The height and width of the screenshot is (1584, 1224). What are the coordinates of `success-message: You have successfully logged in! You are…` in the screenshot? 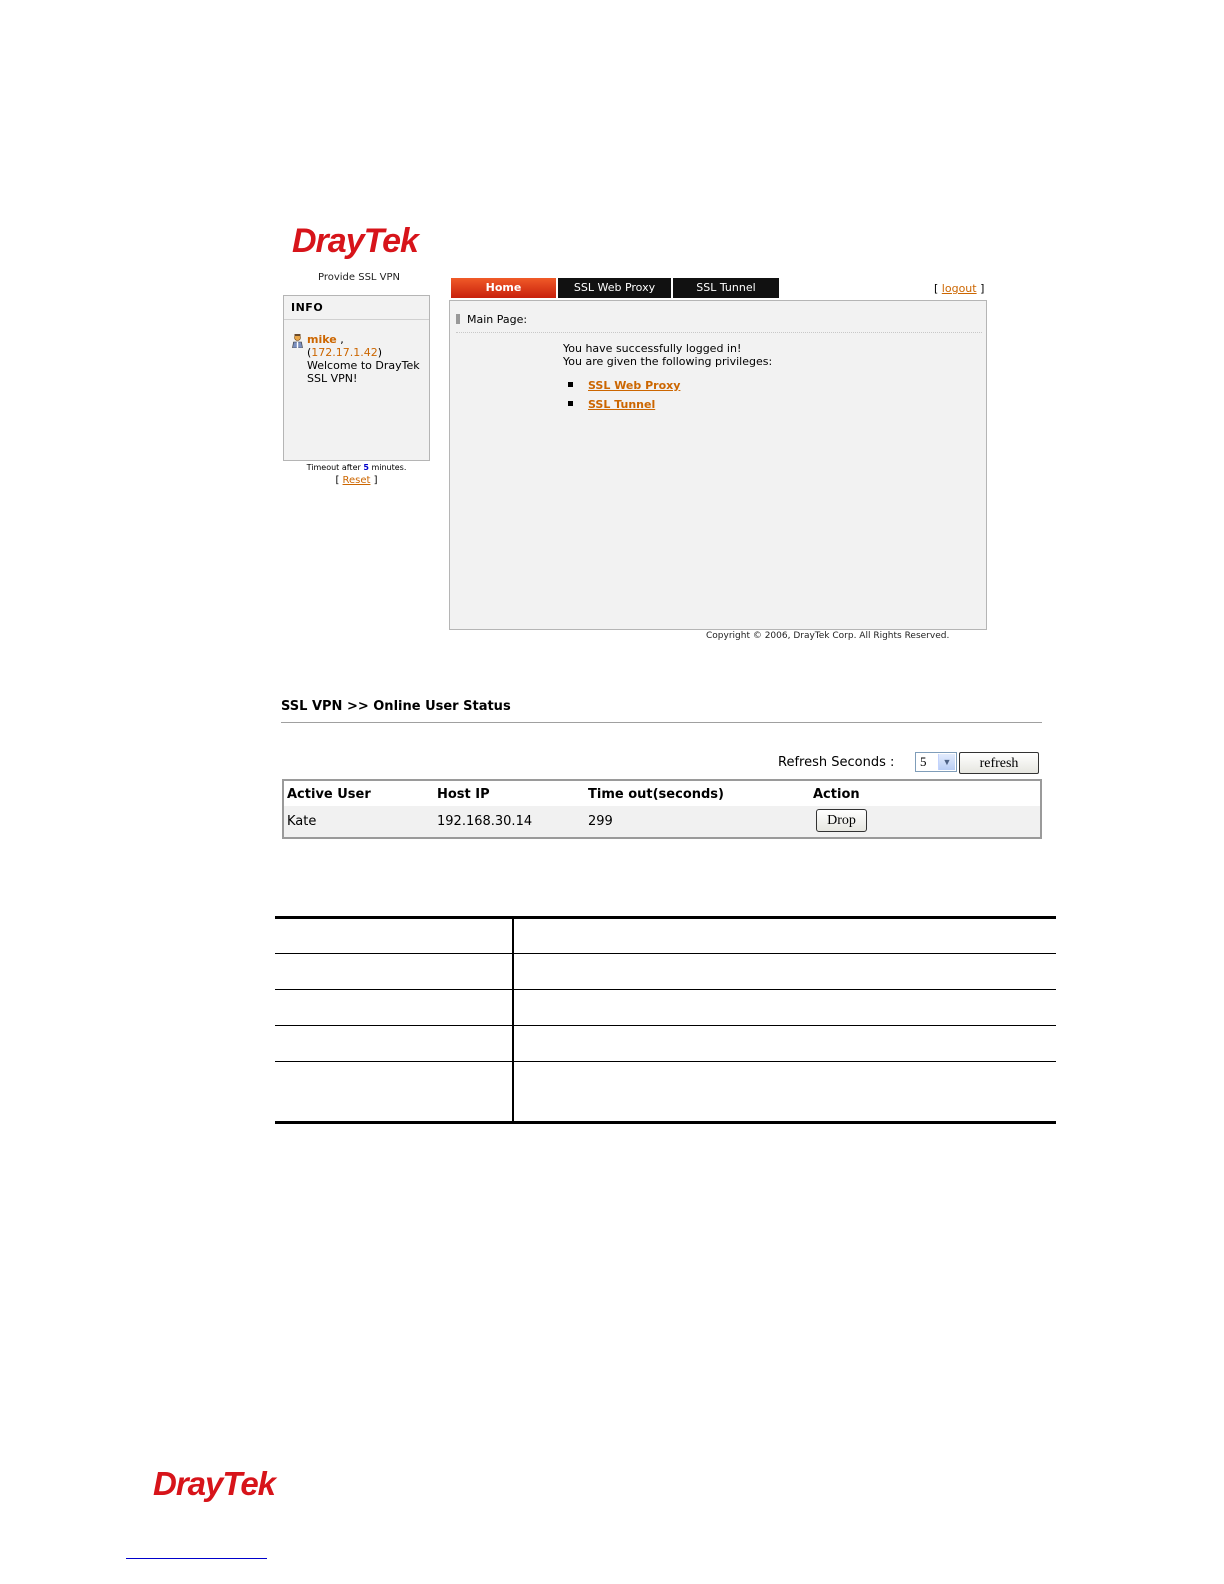 It's located at (667, 355).